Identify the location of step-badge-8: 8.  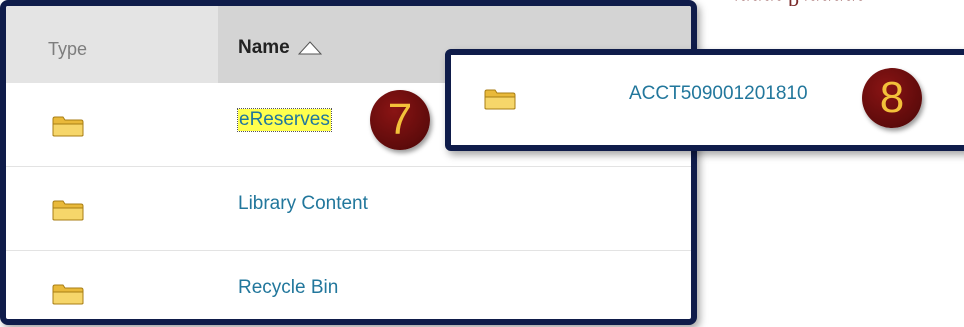
(892, 98).